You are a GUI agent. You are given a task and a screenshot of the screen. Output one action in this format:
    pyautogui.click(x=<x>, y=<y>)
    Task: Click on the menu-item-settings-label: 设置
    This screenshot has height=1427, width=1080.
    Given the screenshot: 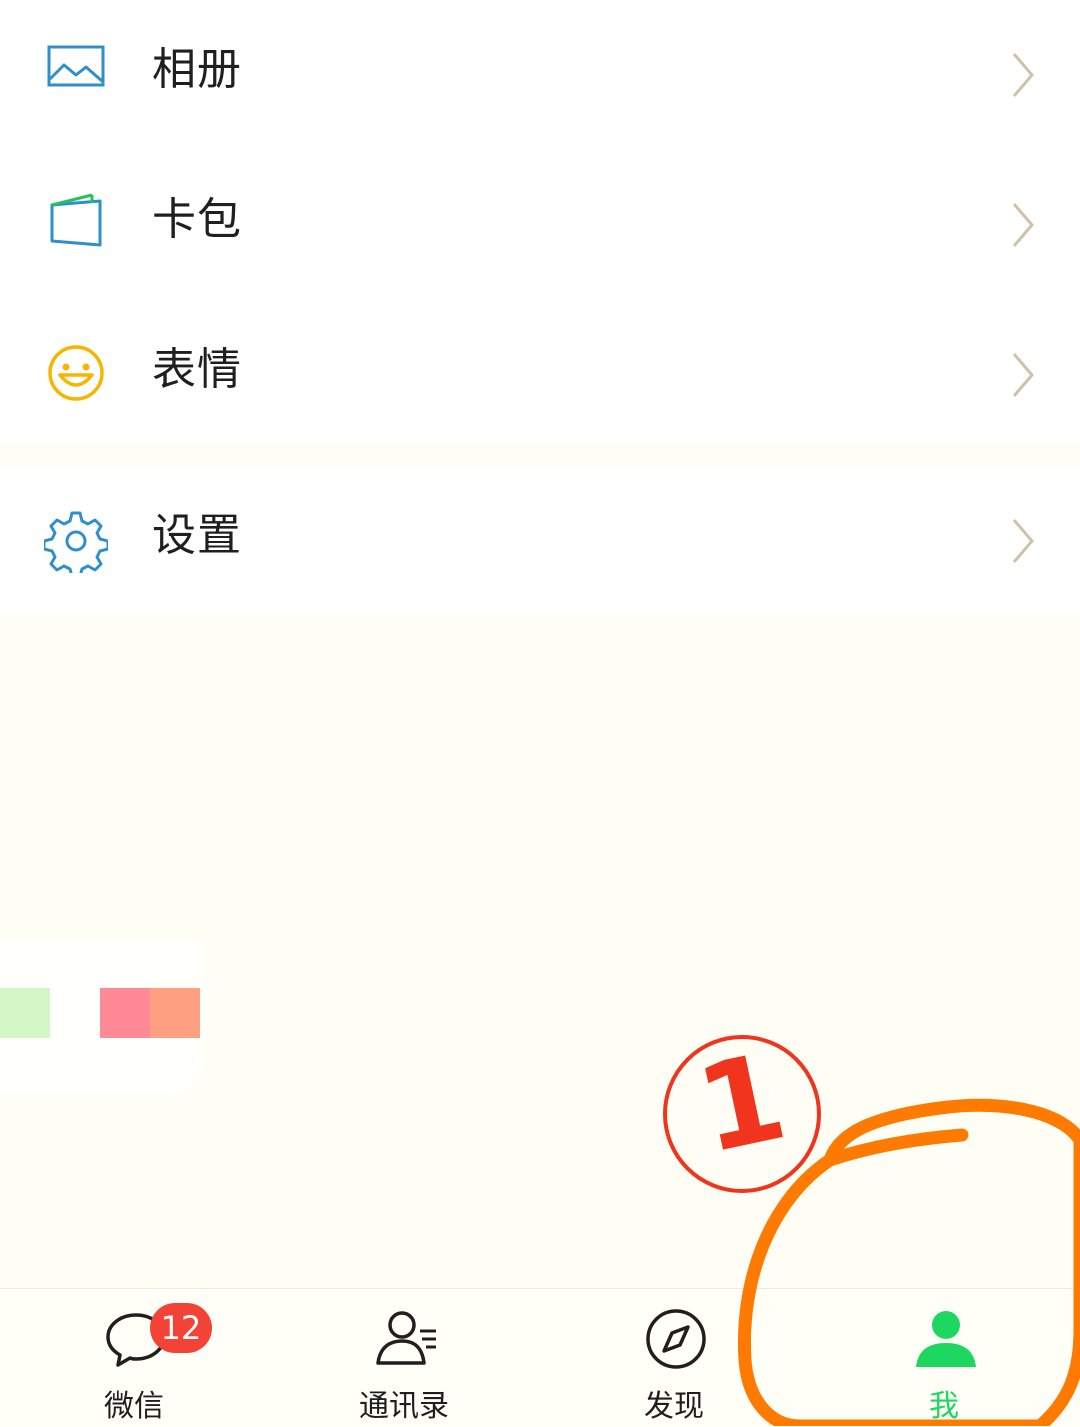 What is the action you would take?
    pyautogui.click(x=197, y=535)
    